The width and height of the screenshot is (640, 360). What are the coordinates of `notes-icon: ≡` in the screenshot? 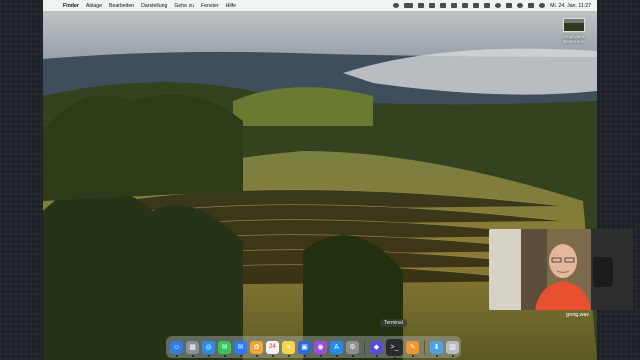 It's located at (288, 348).